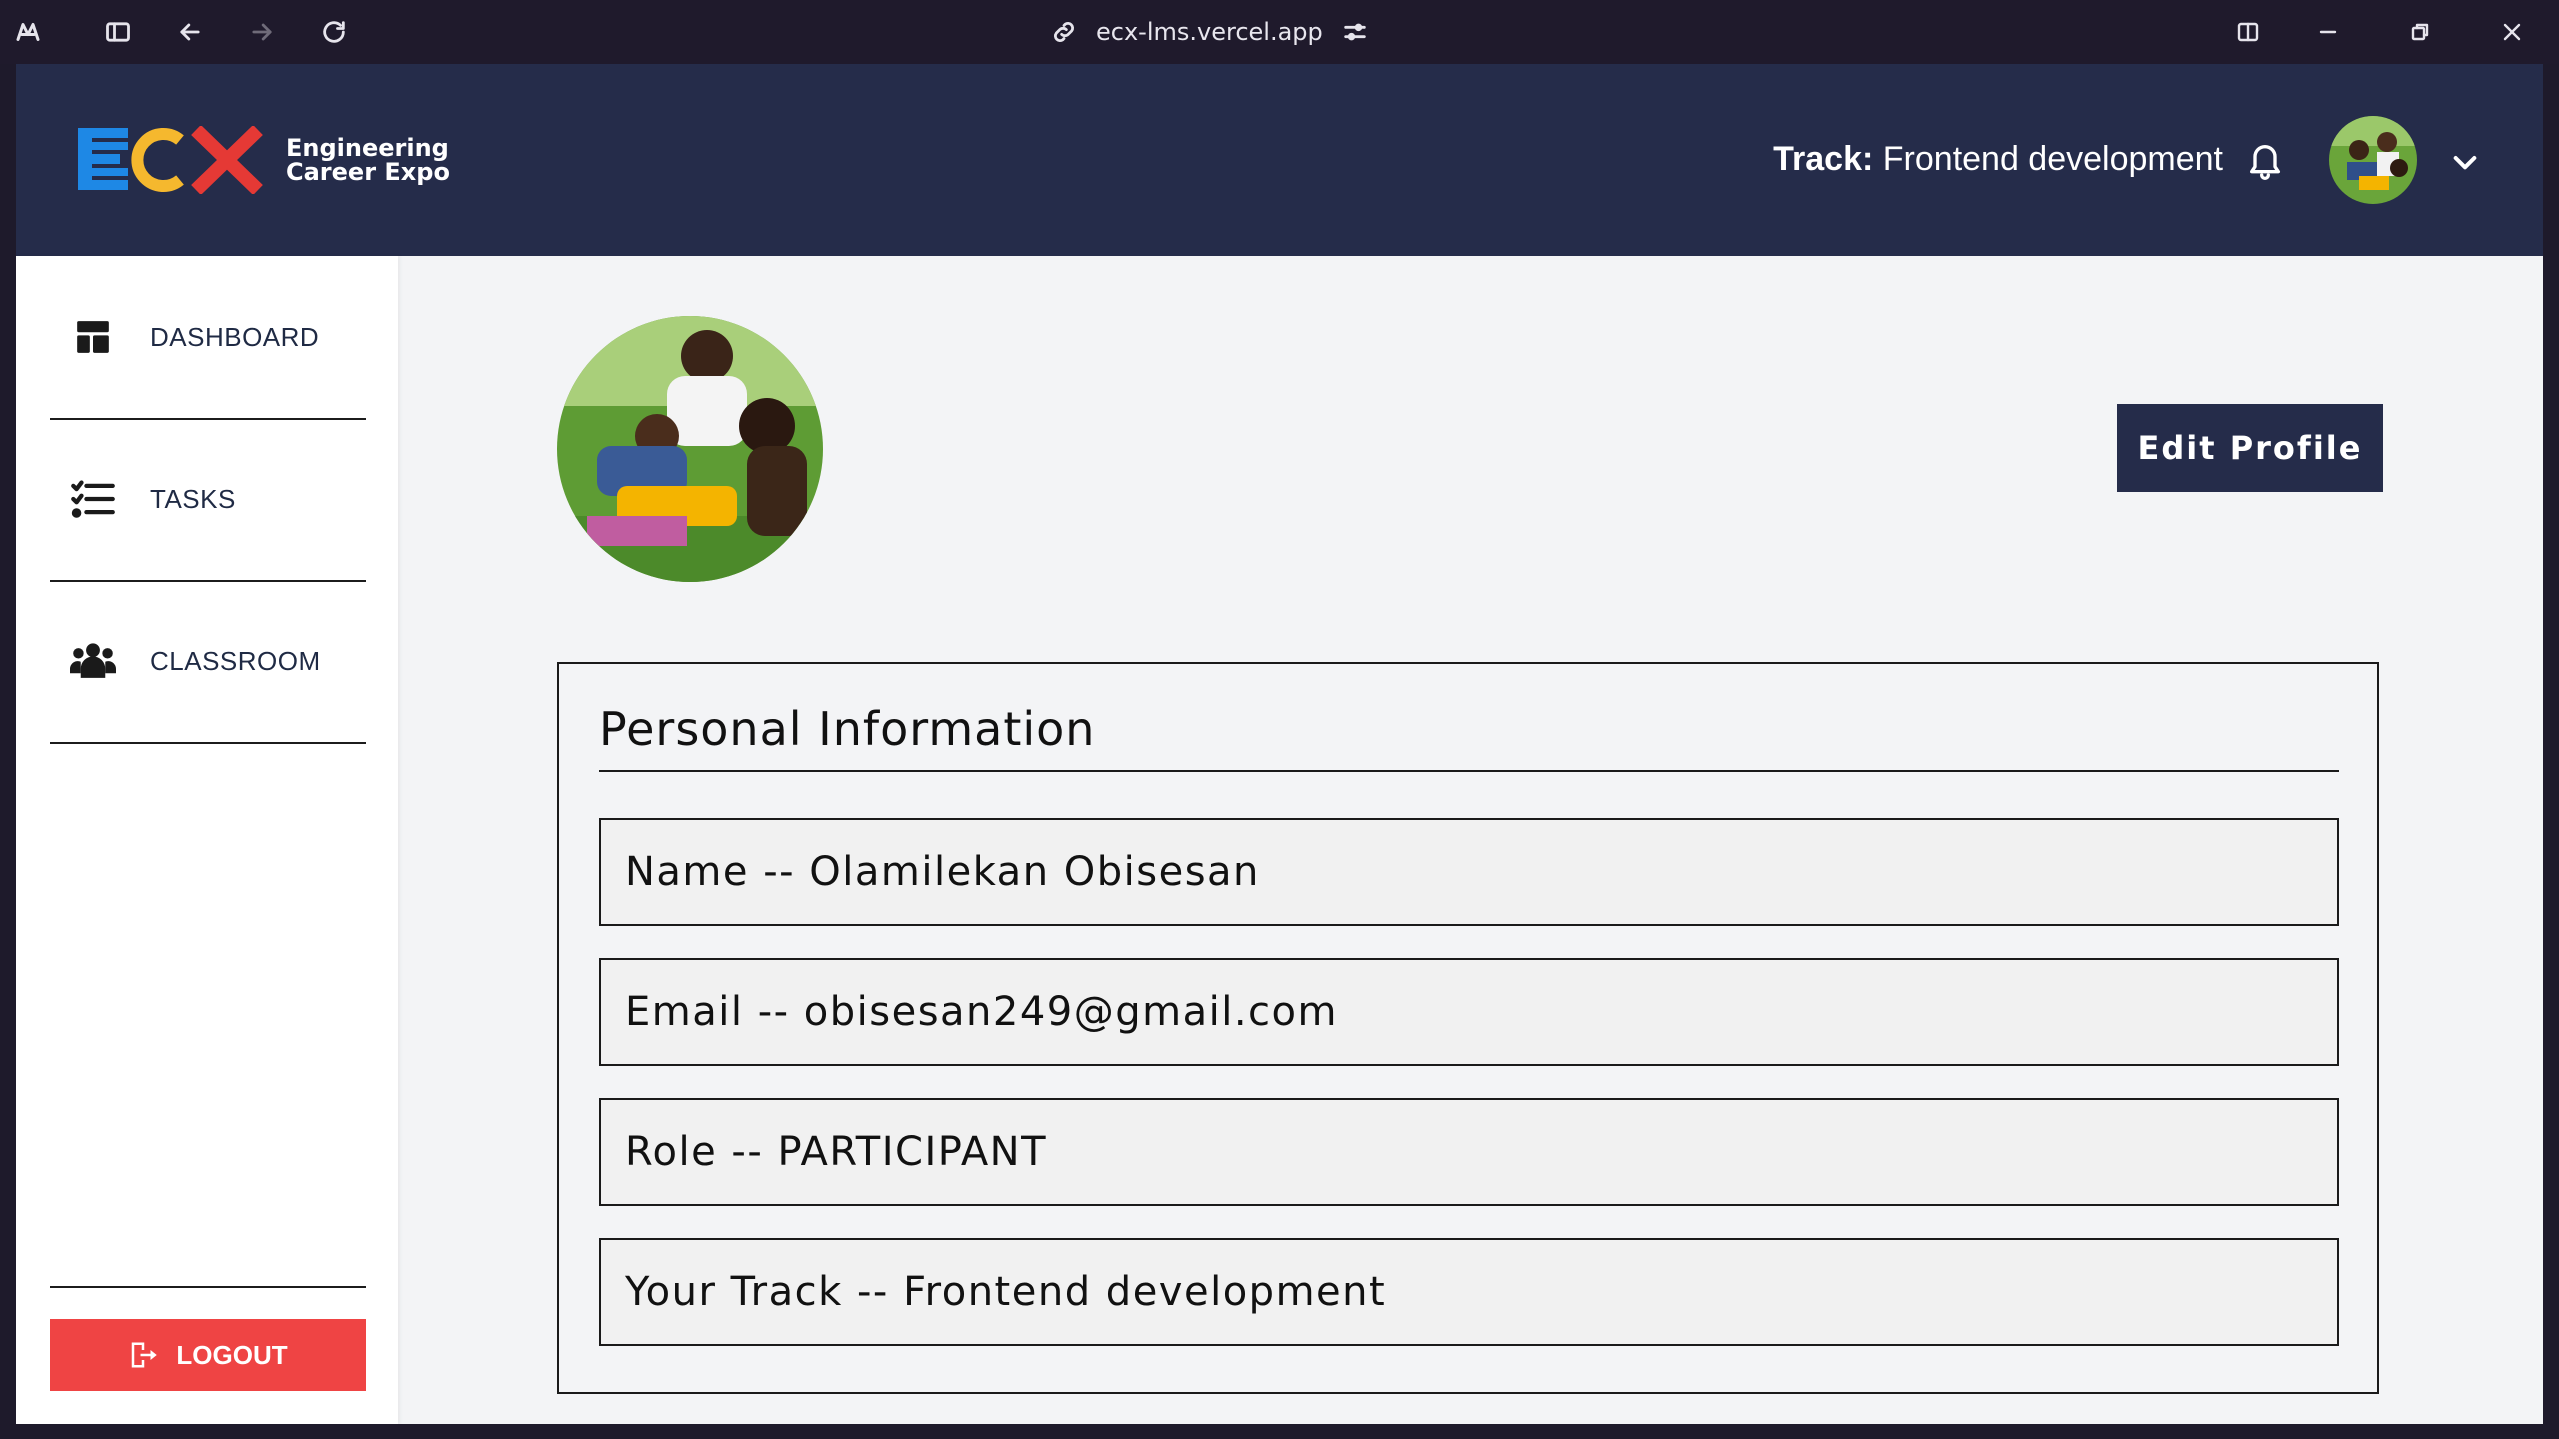  What do you see at coordinates (232, 1354) in the screenshot?
I see `logout-label: LOGOUT` at bounding box center [232, 1354].